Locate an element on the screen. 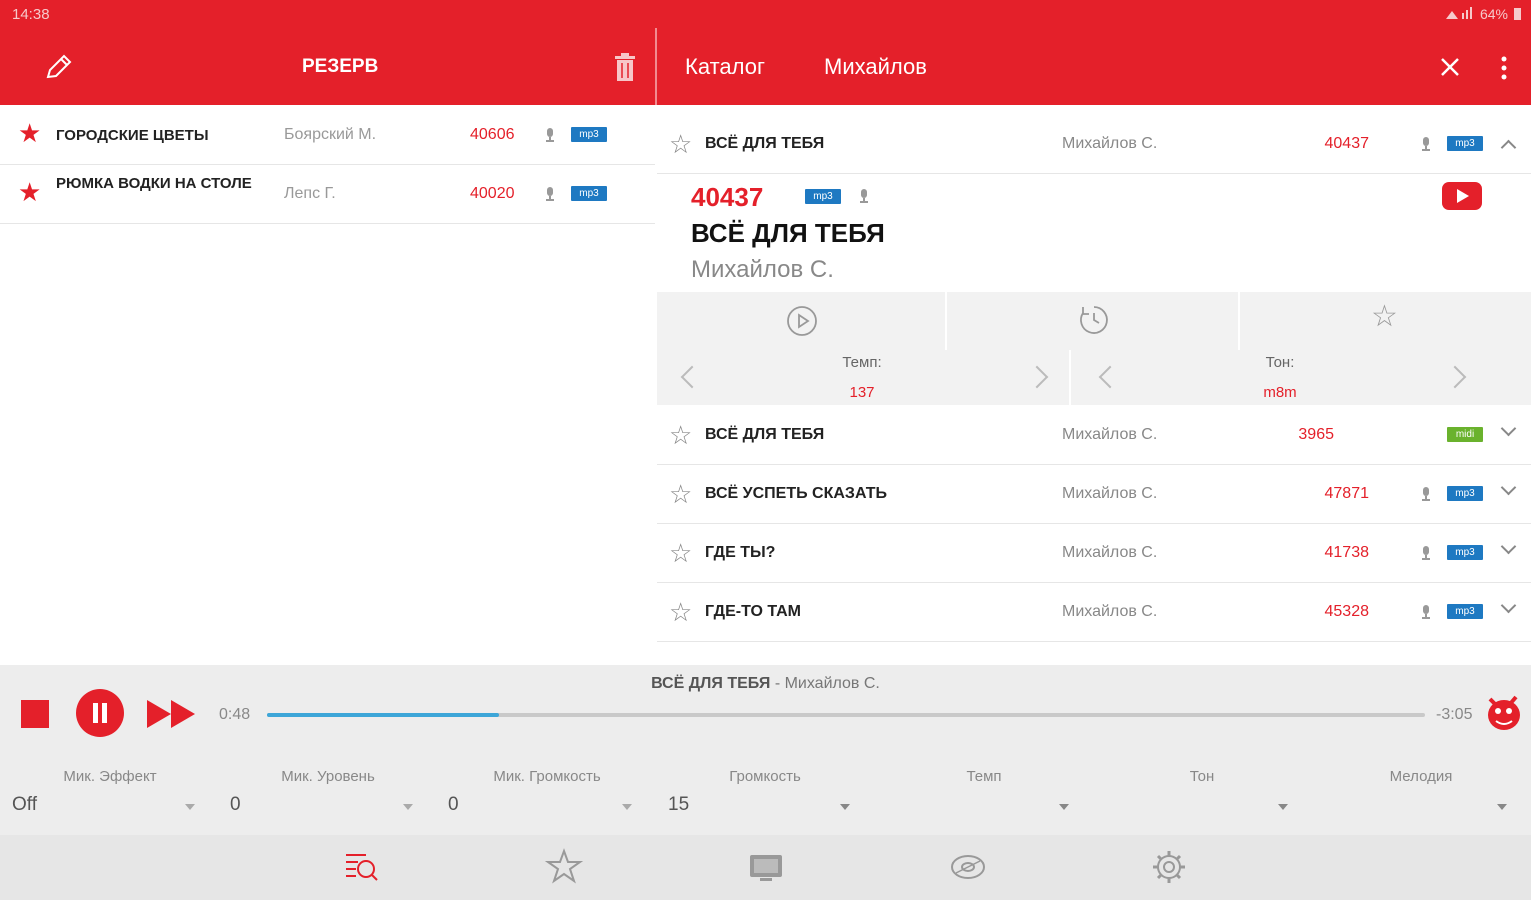 Image resolution: width=1531 pixels, height=900 pixels. disc-icon is located at coordinates (968, 867).